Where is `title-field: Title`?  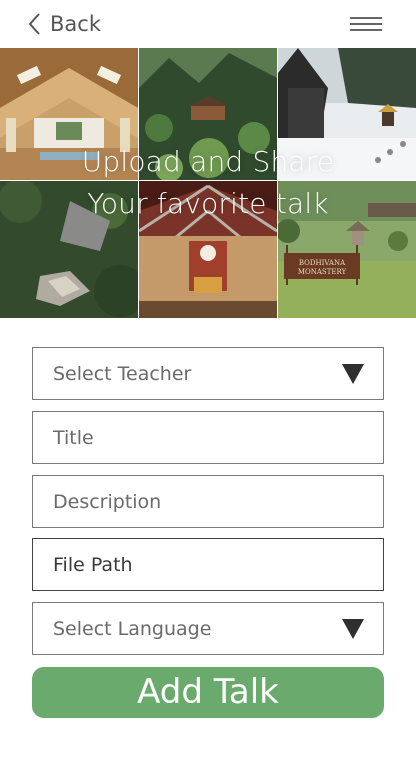 title-field: Title is located at coordinates (208, 437).